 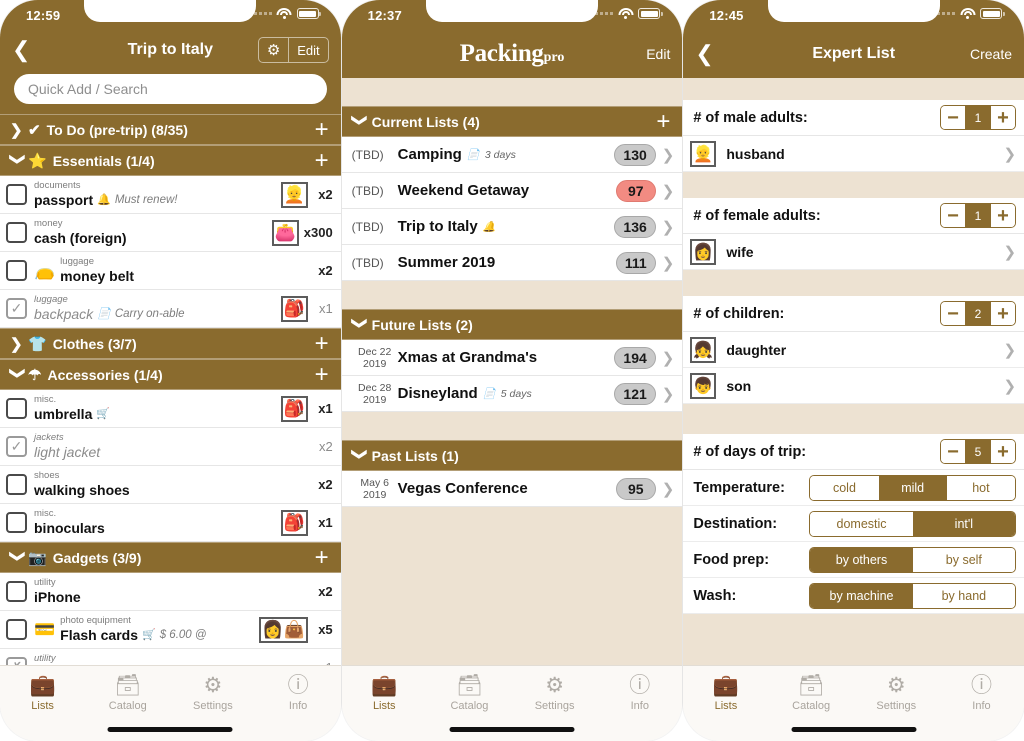 I want to click on item-thumbnail: 👱, so click(x=294, y=194).